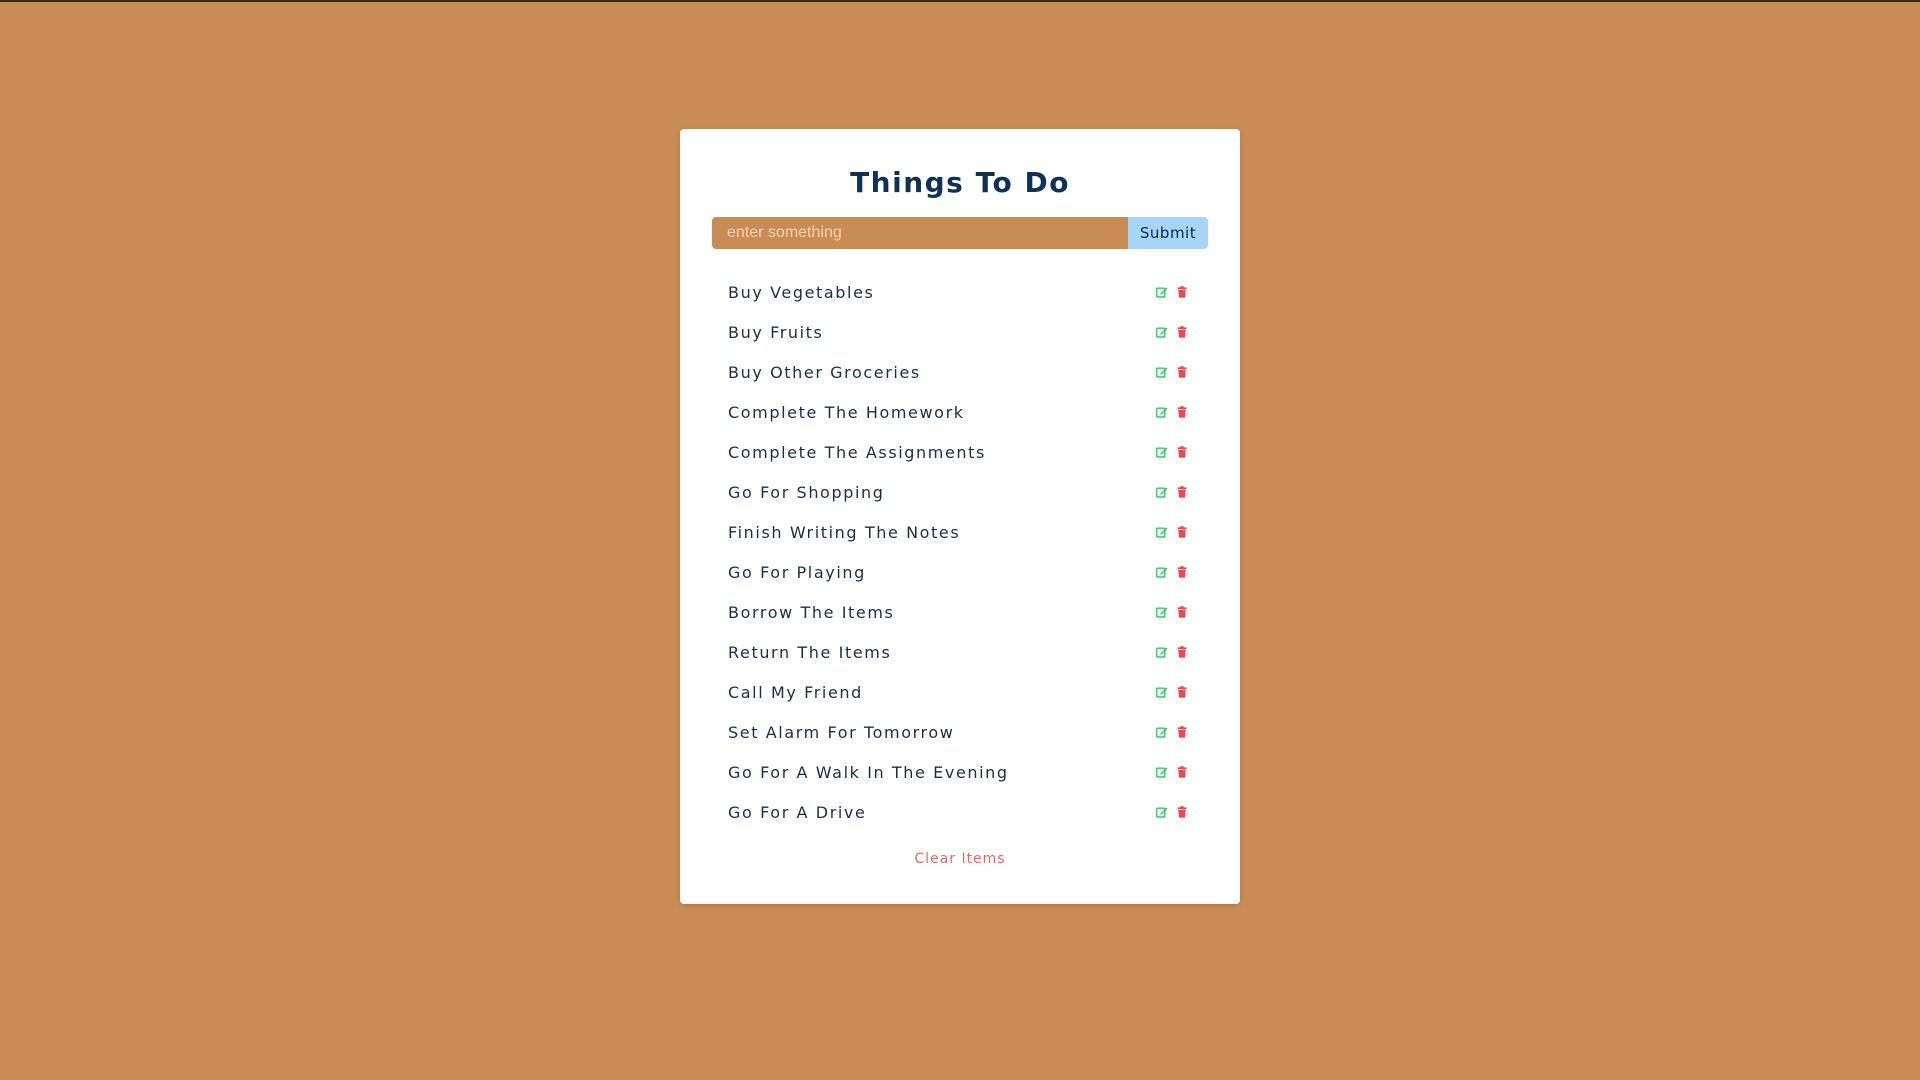 This screenshot has height=1080, width=1920. I want to click on list-item: Go For A Walk In The Evening, so click(960, 772).